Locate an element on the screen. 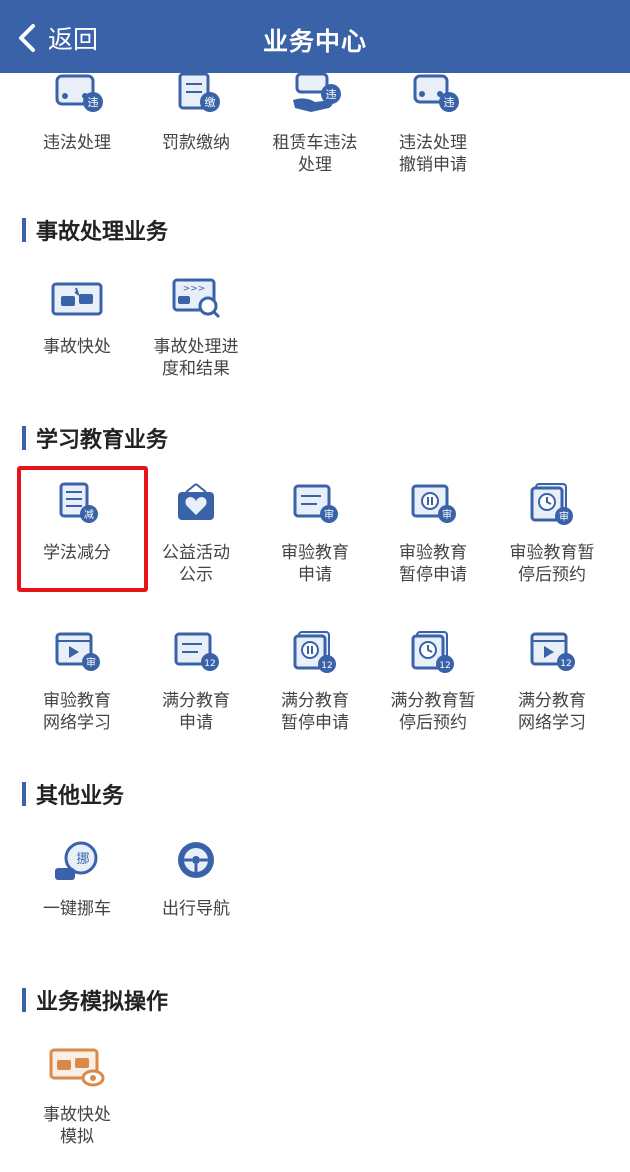 This screenshot has width=630, height=1172. move-car-item: 挪 一键挪车 is located at coordinates (77, 879).